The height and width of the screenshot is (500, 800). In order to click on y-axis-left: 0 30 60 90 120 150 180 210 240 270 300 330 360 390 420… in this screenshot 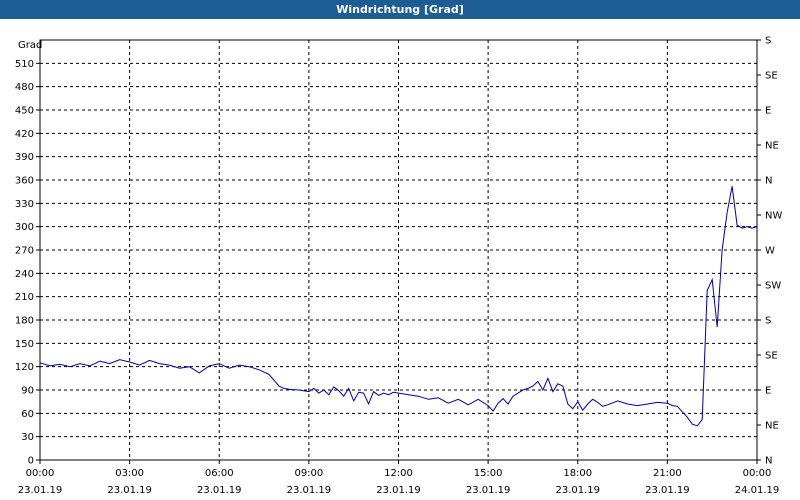, I will do `click(27, 263)`.